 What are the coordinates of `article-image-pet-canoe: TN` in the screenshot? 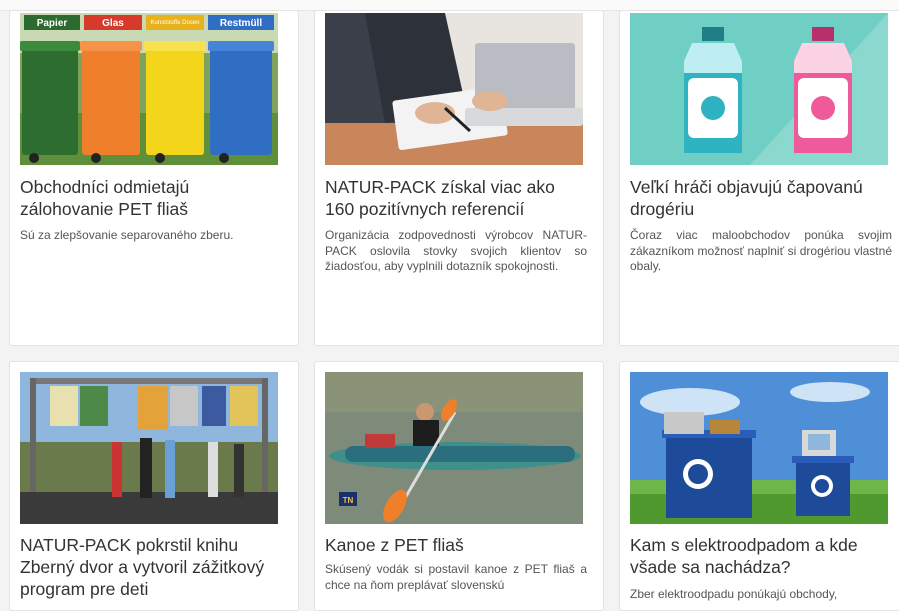 It's located at (454, 448).